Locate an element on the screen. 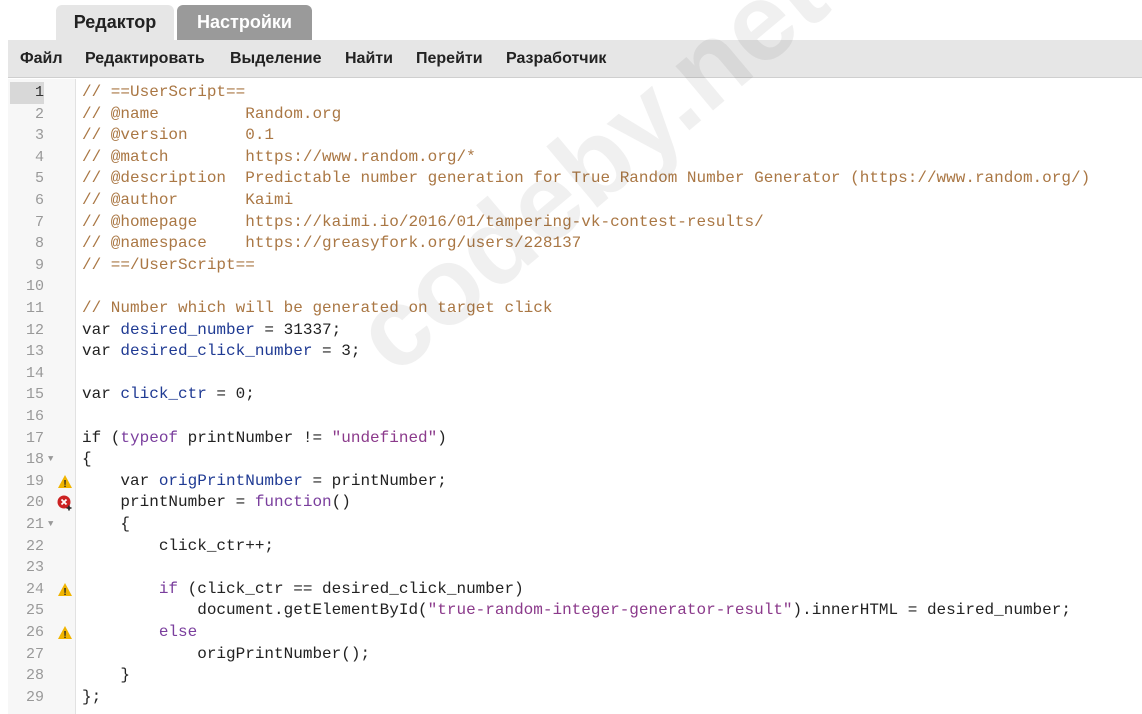 Image resolution: width=1142 pixels, height=714 pixels. code-token: // @author Kaimi is located at coordinates (188, 200).